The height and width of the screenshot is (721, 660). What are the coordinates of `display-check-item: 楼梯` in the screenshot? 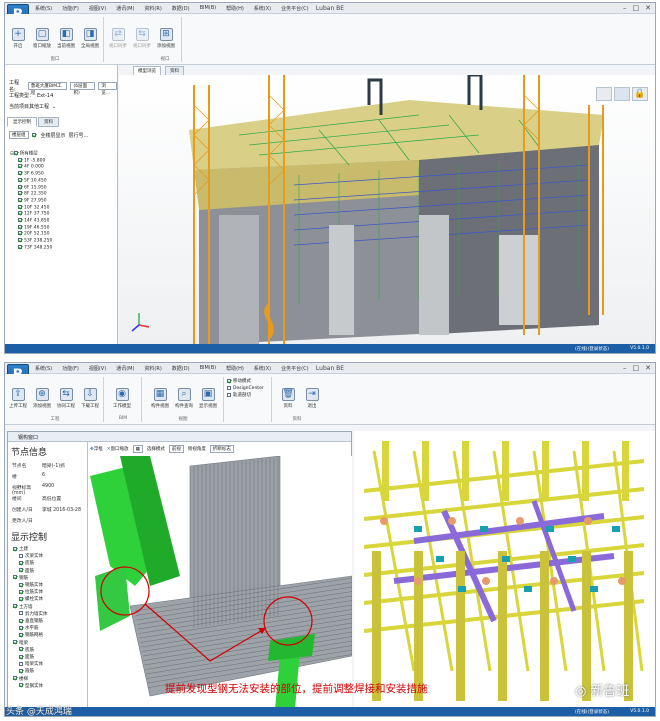 It's located at (30, 679).